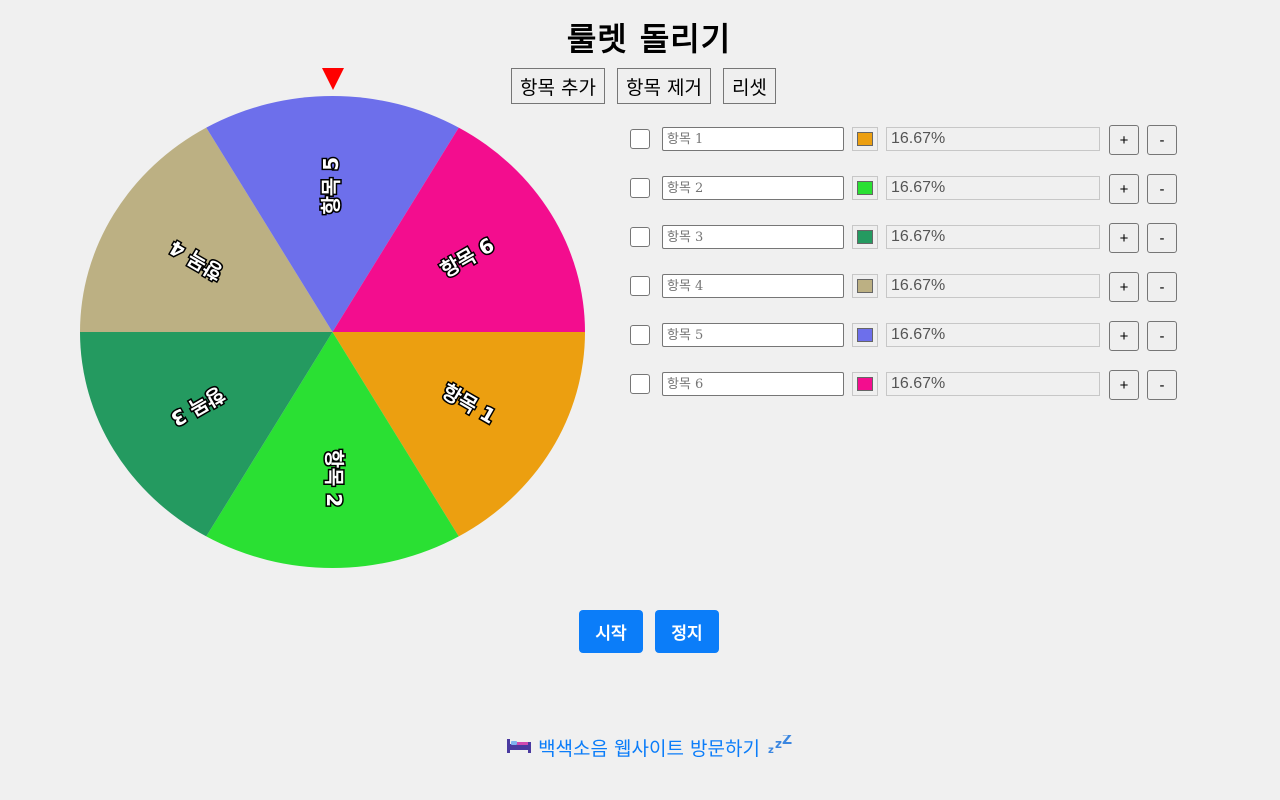  What do you see at coordinates (331, 186) in the screenshot?
I see `wheel-segment-label: 항목 5` at bounding box center [331, 186].